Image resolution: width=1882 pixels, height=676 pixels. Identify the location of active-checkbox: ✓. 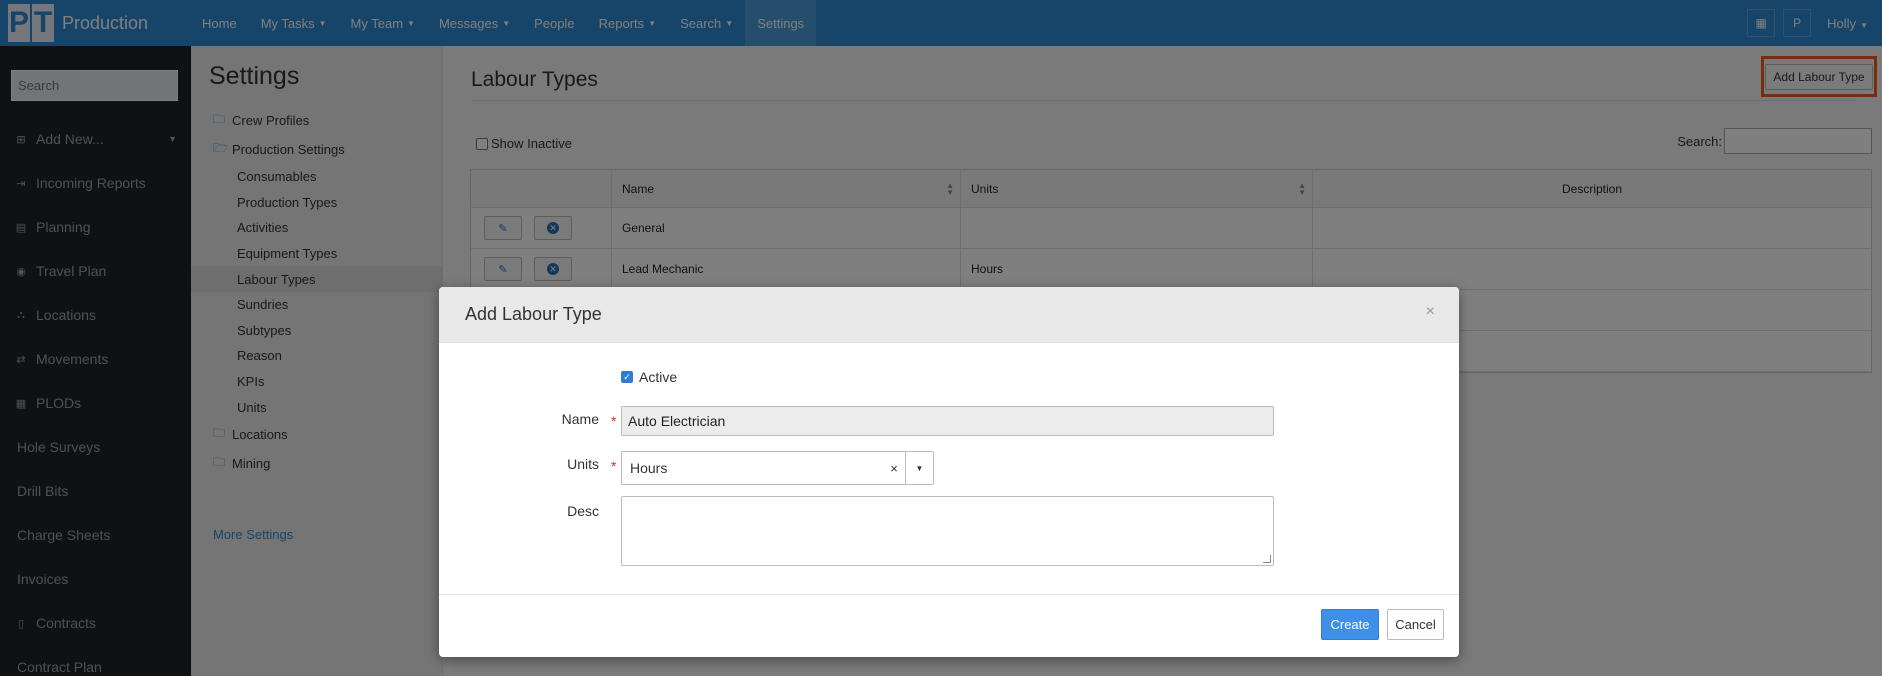
(627, 377).